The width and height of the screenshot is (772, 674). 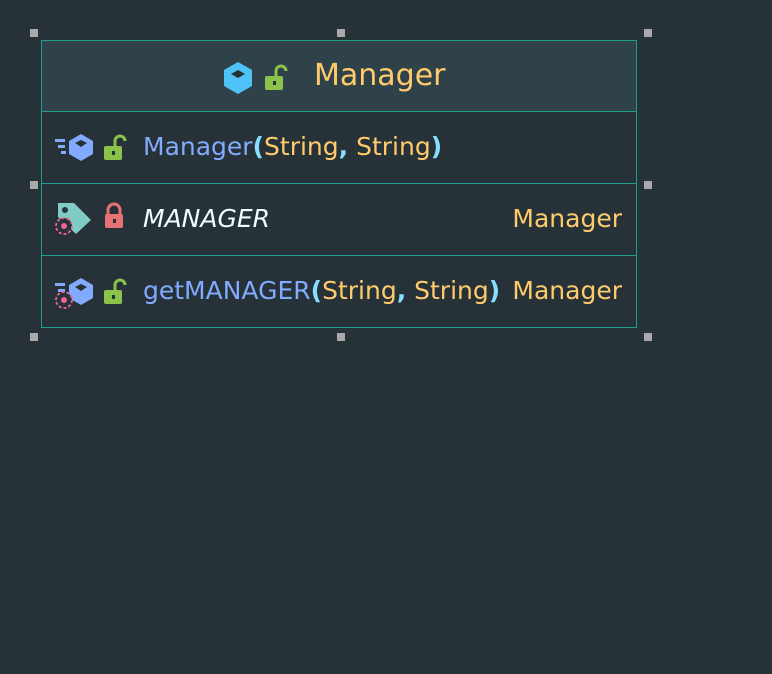 I want to click on selection-handle-bottom-right, so click(x=648, y=337).